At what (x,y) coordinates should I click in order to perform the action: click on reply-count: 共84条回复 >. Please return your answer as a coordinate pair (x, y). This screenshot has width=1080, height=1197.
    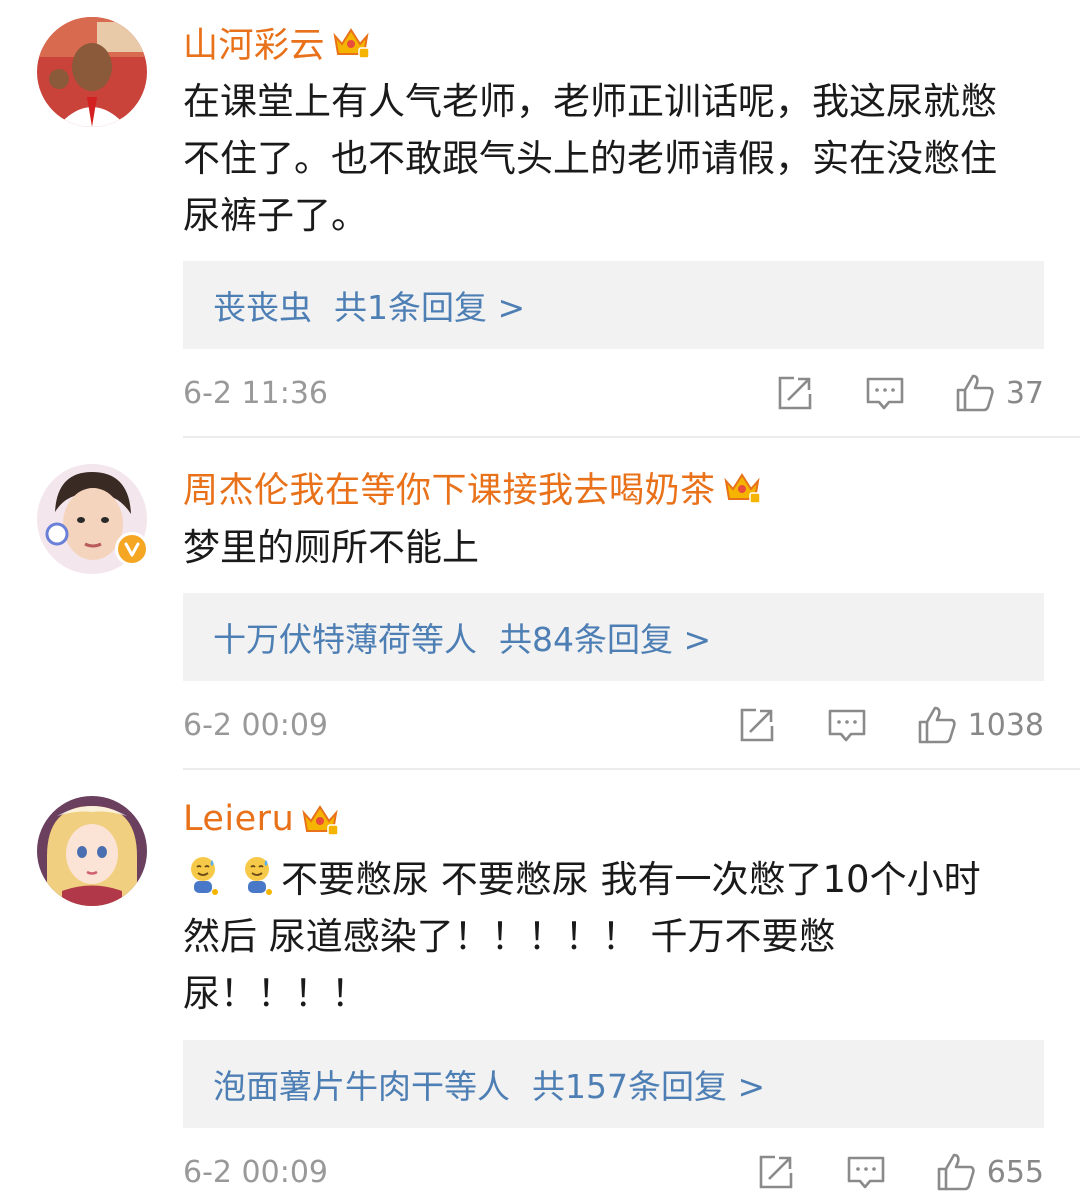
    Looking at the image, I should click on (605, 639).